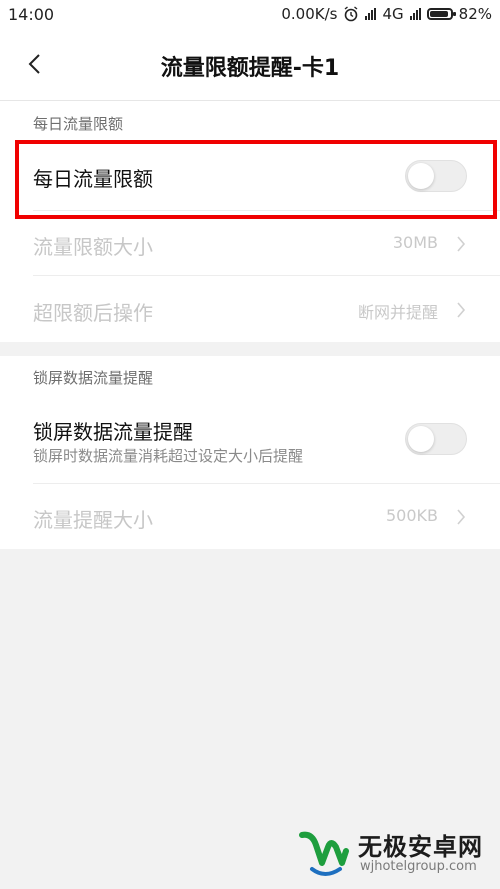  What do you see at coordinates (93, 313) in the screenshot?
I see `row-title: 超限额后操作` at bounding box center [93, 313].